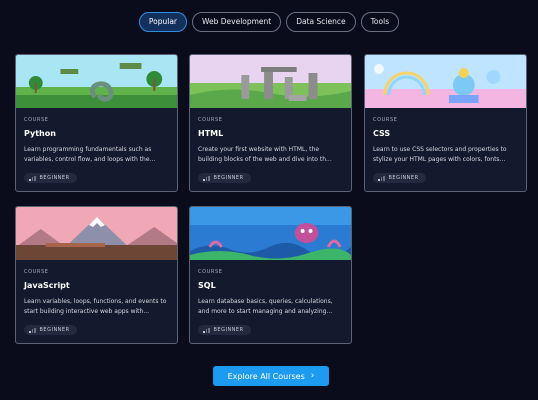  What do you see at coordinates (237, 22) in the screenshot?
I see `tab-web-development: Web Development` at bounding box center [237, 22].